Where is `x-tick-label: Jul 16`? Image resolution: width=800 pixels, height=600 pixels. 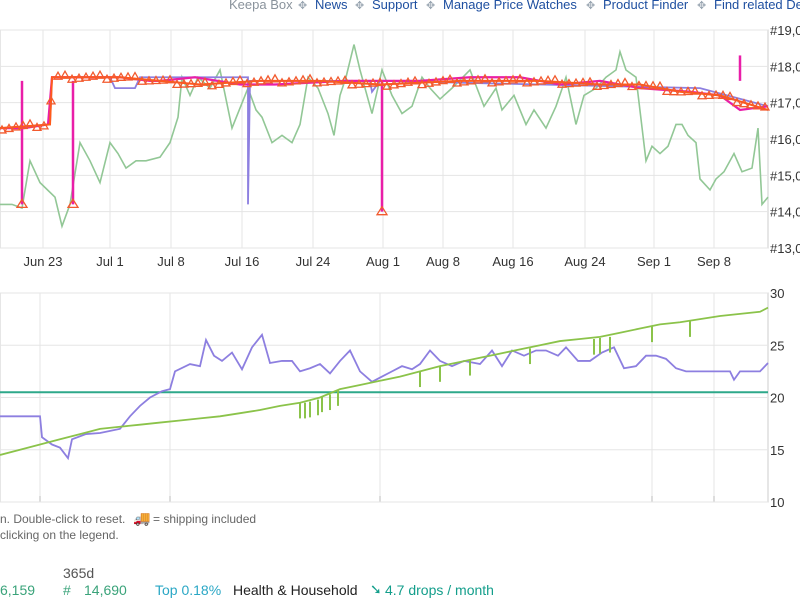
x-tick-label: Jul 16 is located at coordinates (242, 261).